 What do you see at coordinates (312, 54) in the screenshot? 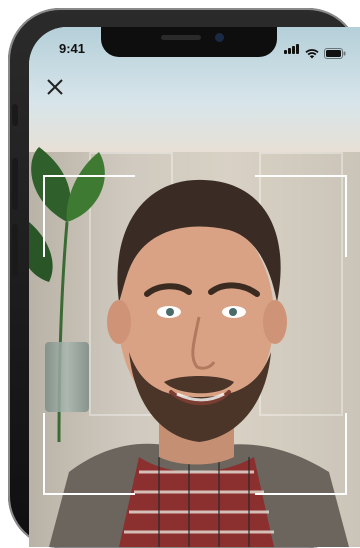
I see `wifi-icon` at bounding box center [312, 54].